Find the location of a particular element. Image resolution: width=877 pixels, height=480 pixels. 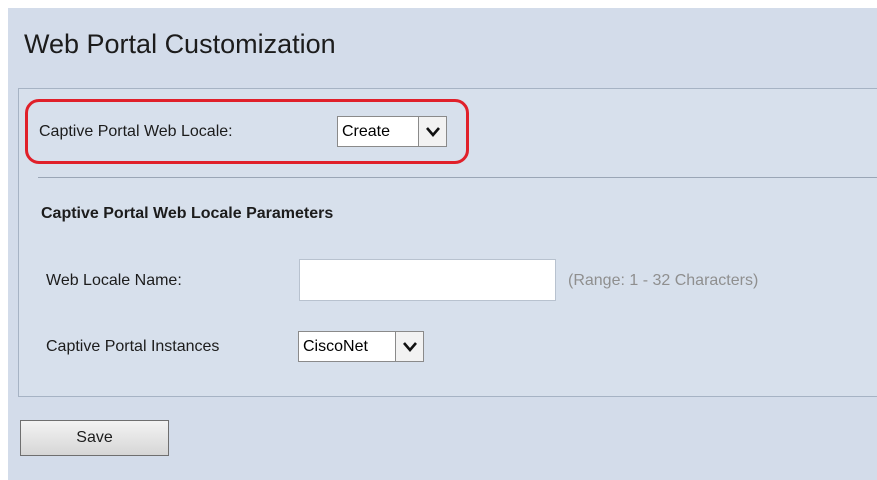

portal-instances-label: Captive Portal Instances is located at coordinates (133, 346).